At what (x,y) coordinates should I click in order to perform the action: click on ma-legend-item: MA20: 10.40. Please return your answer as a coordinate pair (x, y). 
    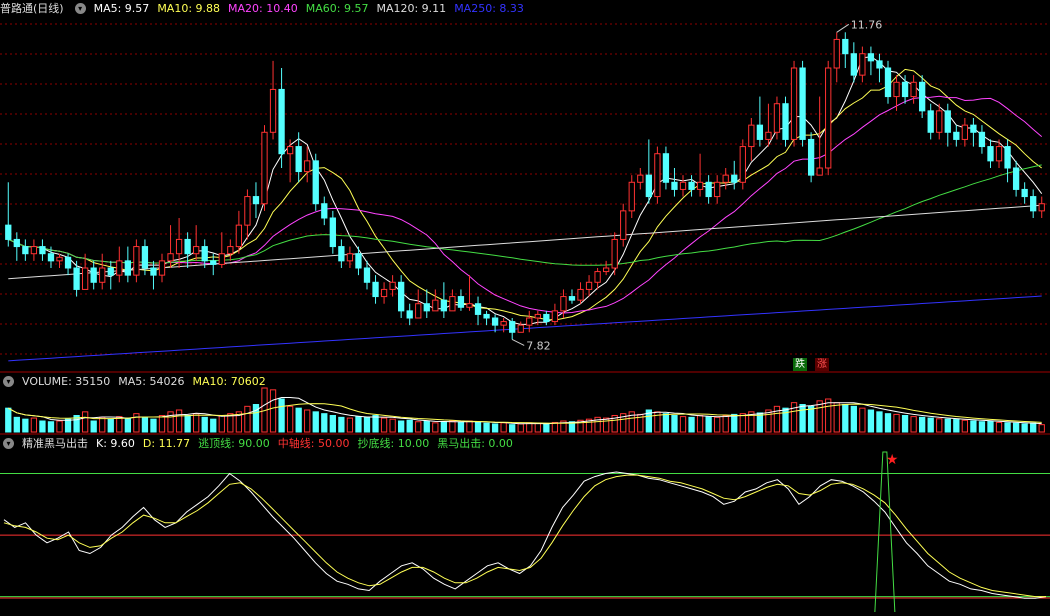
    Looking at the image, I should click on (263, 8).